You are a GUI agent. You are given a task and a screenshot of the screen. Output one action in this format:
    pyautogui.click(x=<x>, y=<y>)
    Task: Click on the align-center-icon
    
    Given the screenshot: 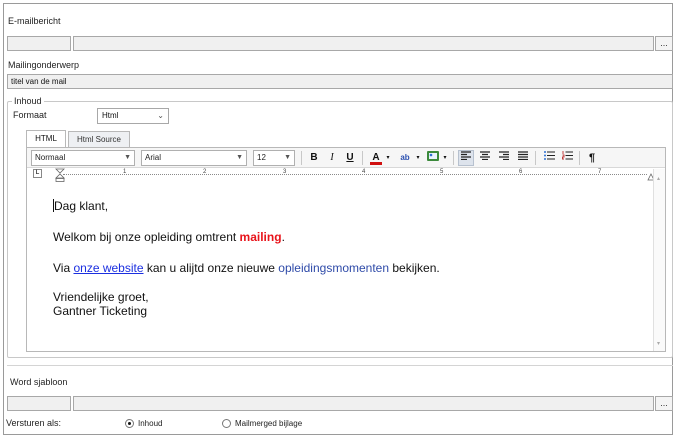 What is the action you would take?
    pyautogui.click(x=485, y=156)
    